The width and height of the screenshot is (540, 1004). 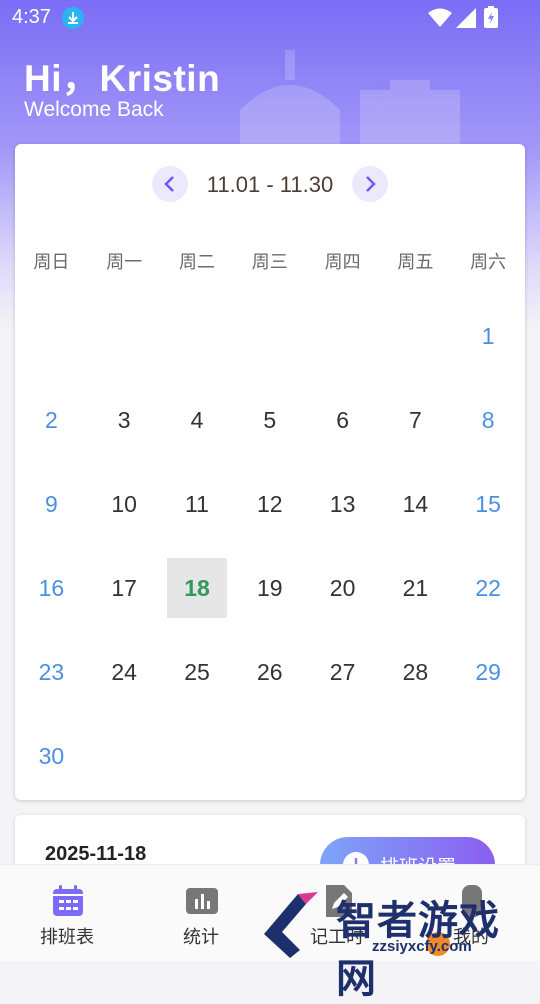 What do you see at coordinates (31, 17) in the screenshot?
I see `status-time: 4:37` at bounding box center [31, 17].